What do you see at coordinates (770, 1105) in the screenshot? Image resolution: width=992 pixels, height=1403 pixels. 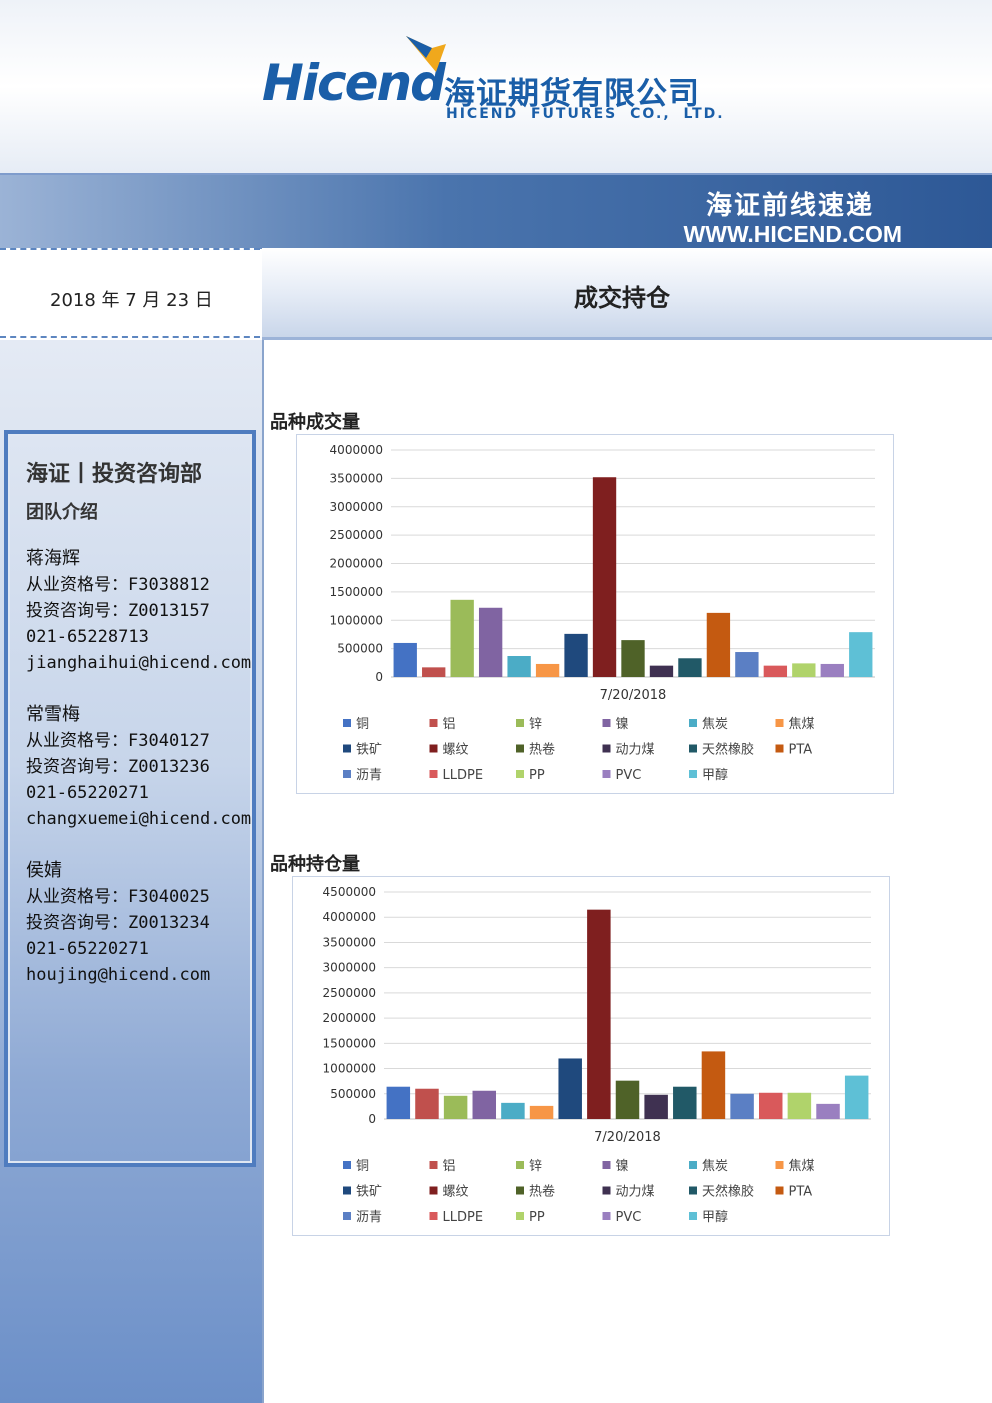 I see `bar-LLDPE` at bounding box center [770, 1105].